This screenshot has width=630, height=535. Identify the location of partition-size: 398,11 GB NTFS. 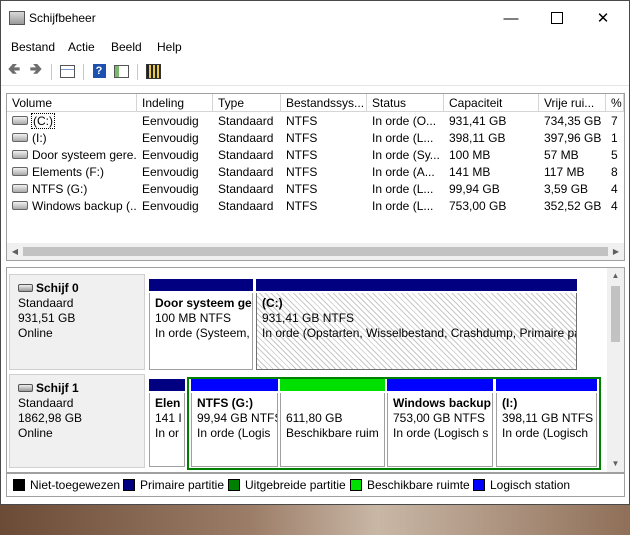
(548, 418).